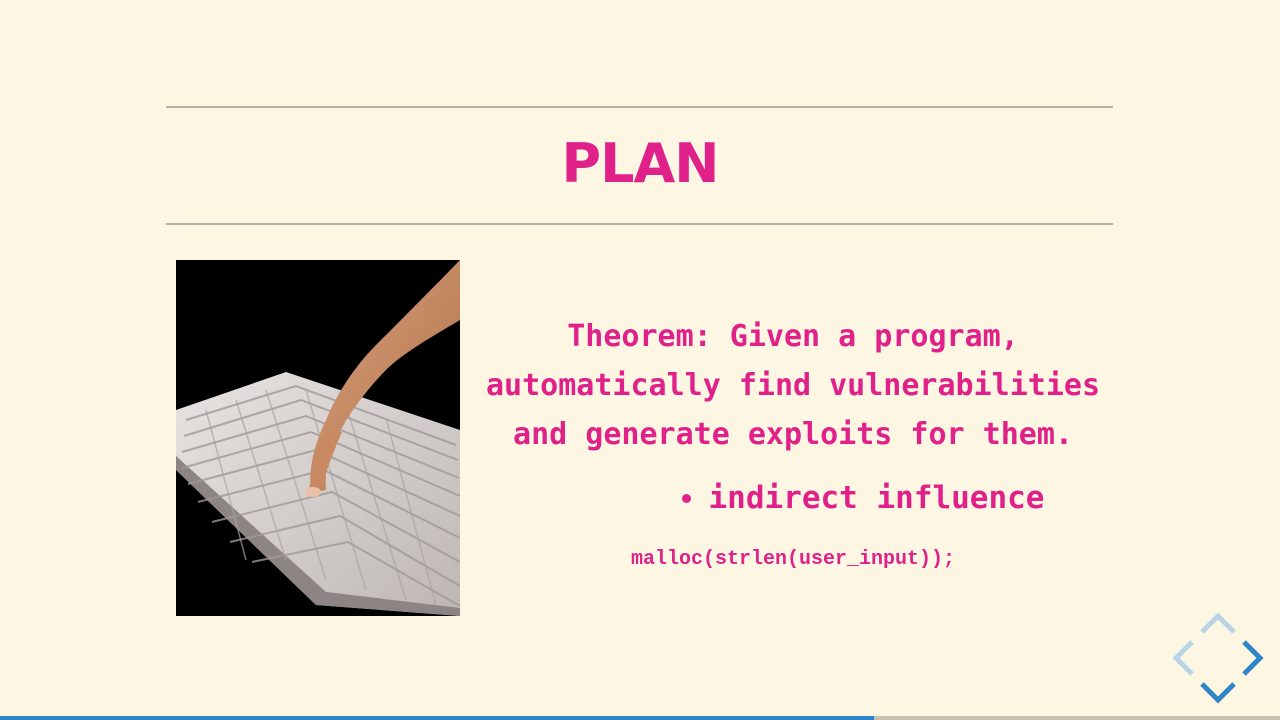  I want to click on bullet-text: indirect influence, so click(876, 498).